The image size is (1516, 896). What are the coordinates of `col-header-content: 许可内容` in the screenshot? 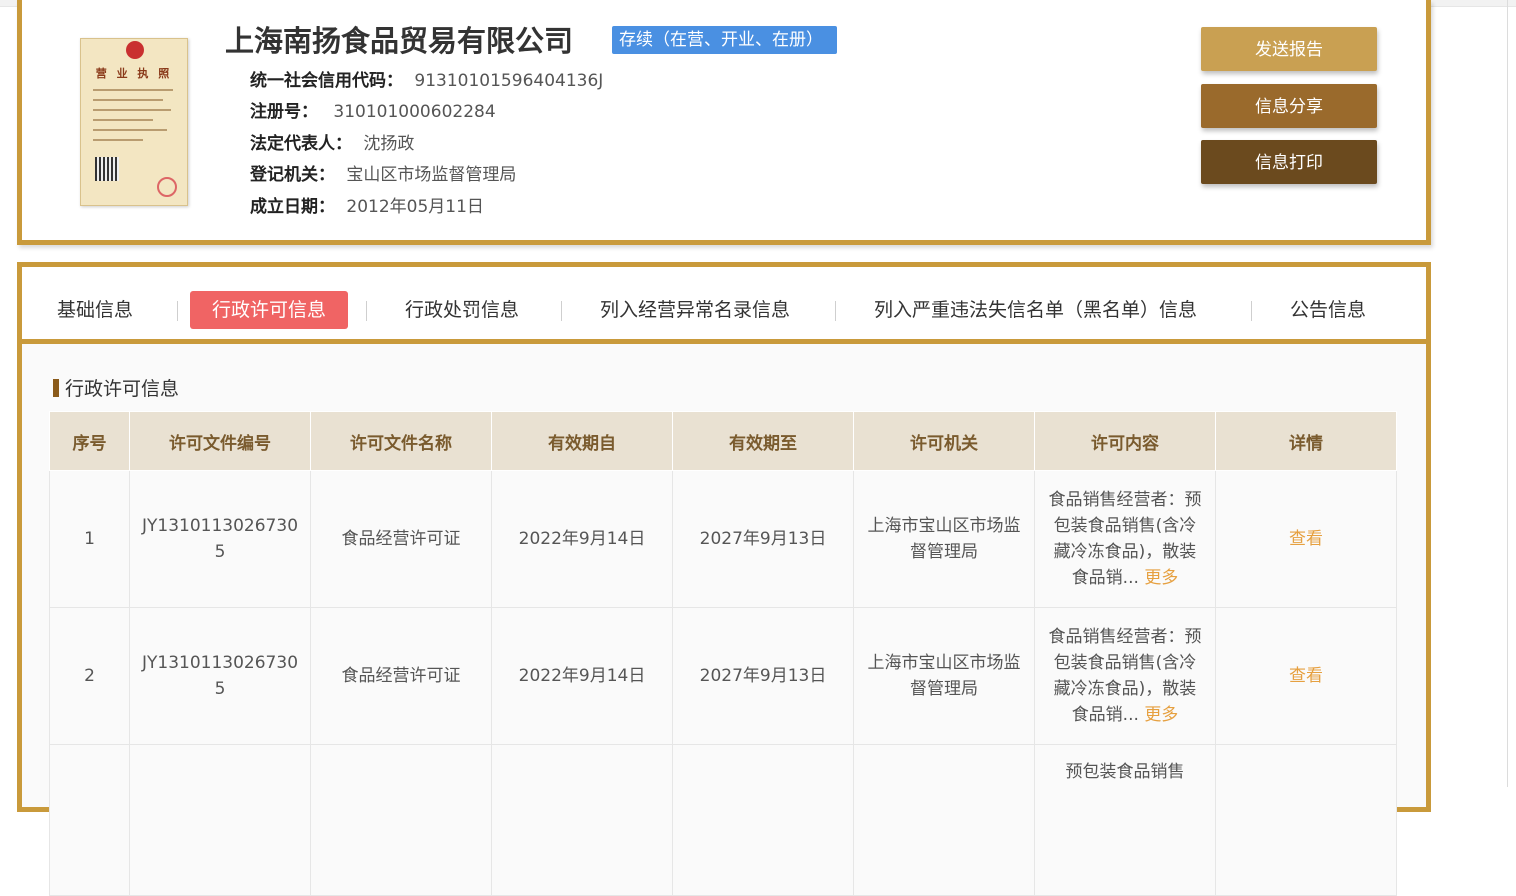 It's located at (1125, 441).